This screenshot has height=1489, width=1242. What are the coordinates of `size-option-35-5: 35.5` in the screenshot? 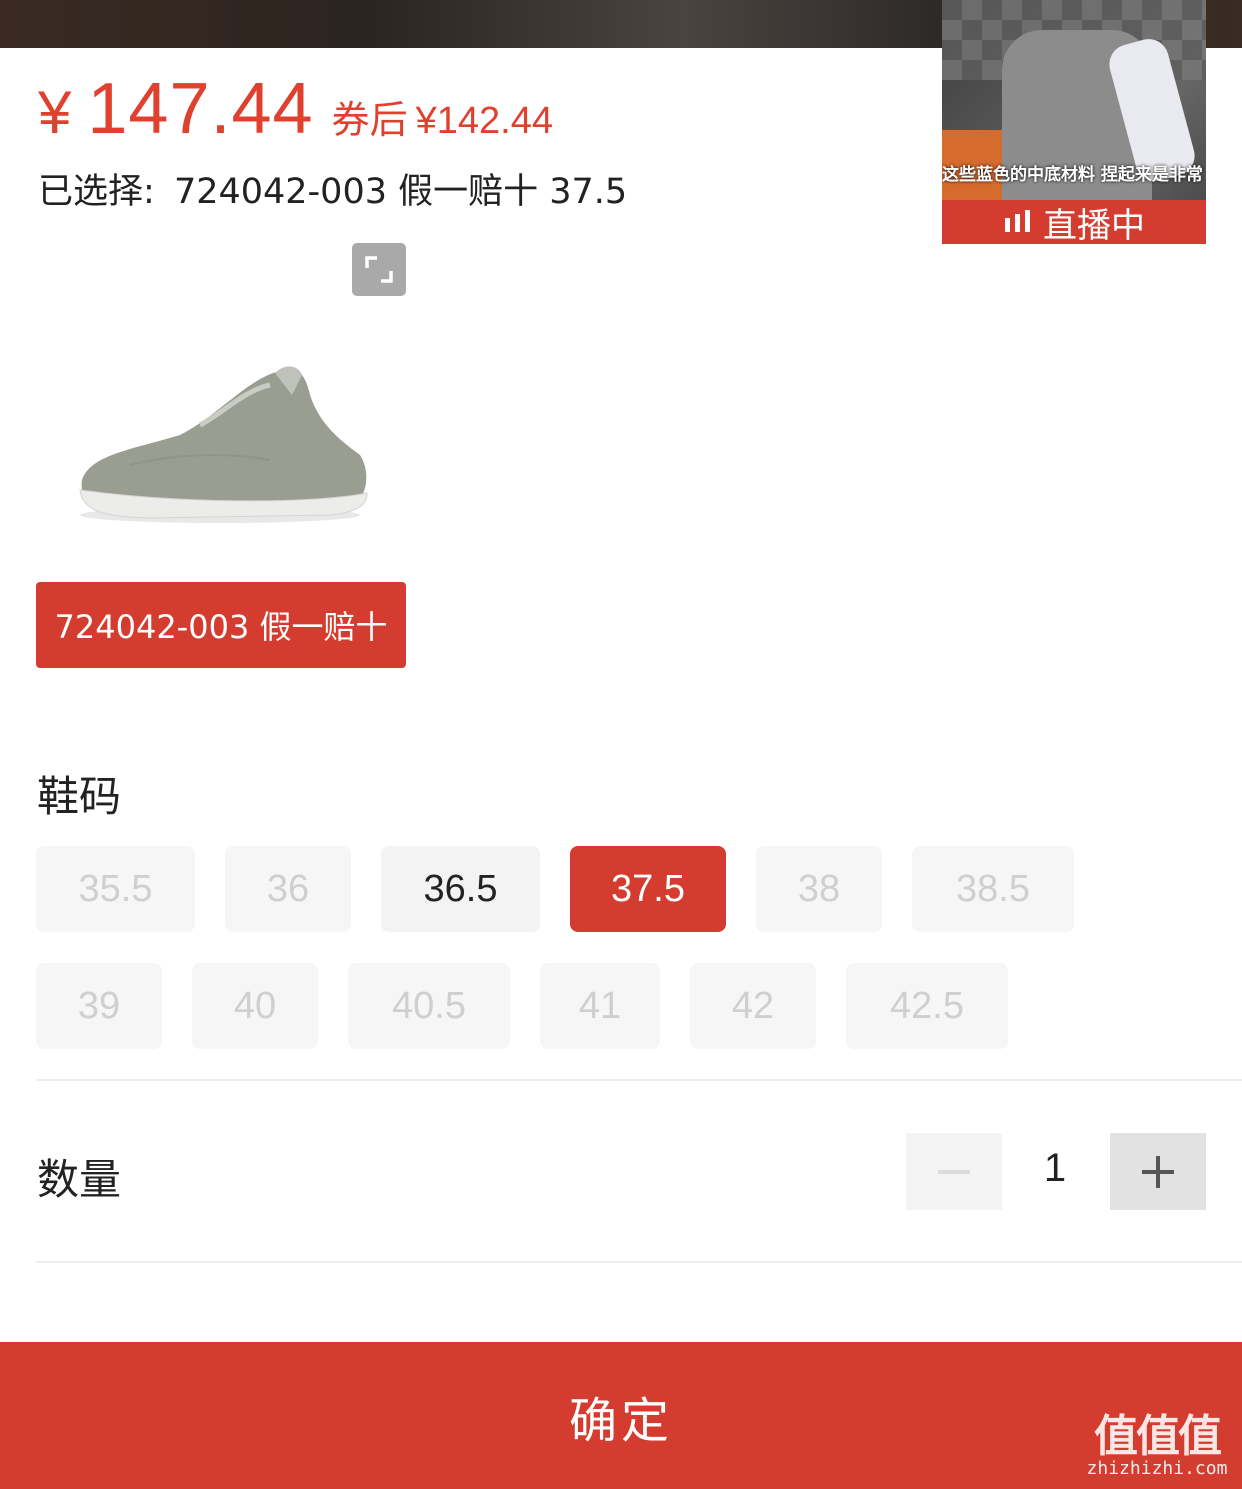 It's located at (115, 889).